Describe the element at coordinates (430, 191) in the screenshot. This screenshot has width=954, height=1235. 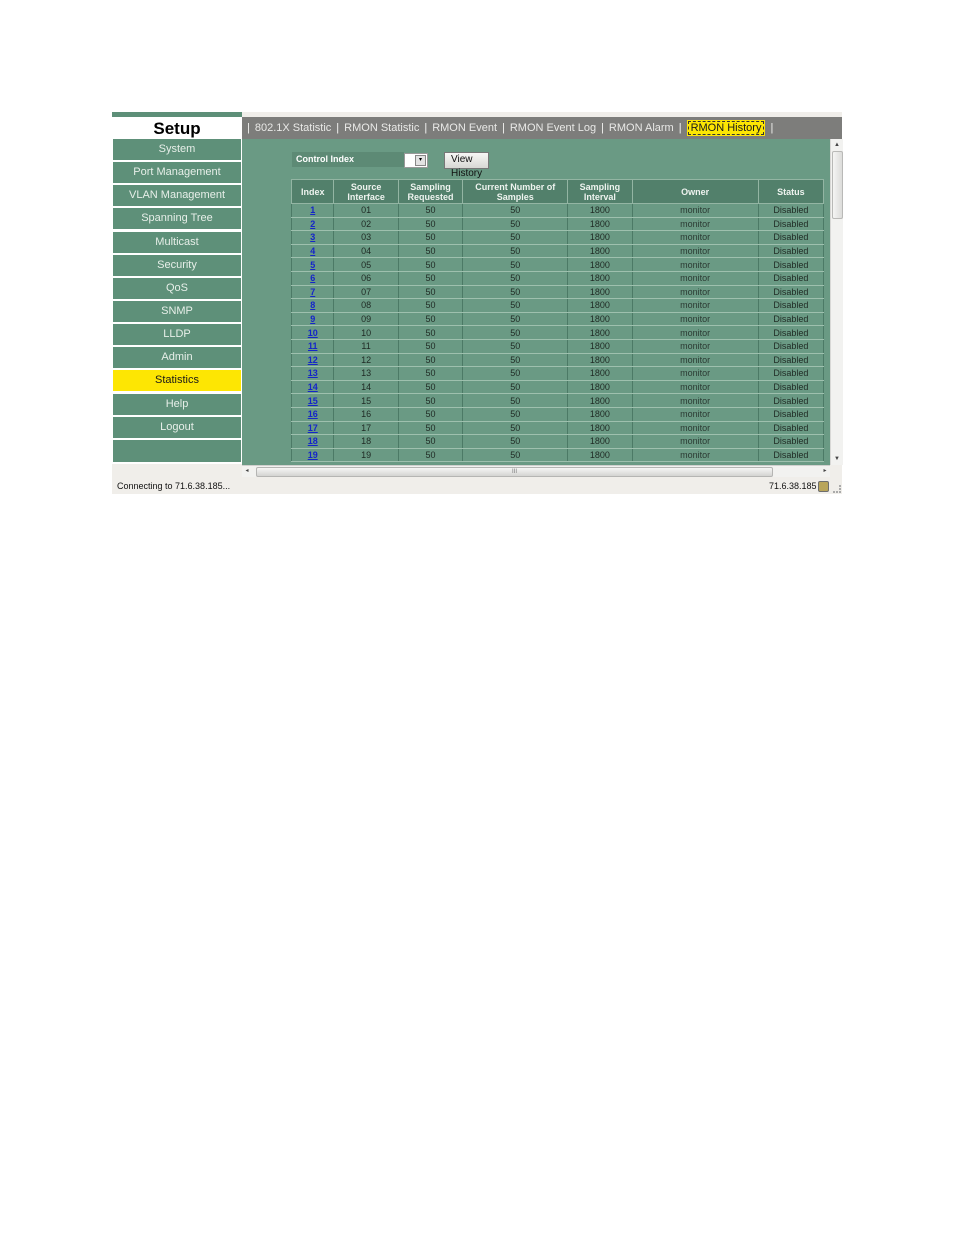
I see `column-header-sampling-requested: Sampling Requested` at that location.